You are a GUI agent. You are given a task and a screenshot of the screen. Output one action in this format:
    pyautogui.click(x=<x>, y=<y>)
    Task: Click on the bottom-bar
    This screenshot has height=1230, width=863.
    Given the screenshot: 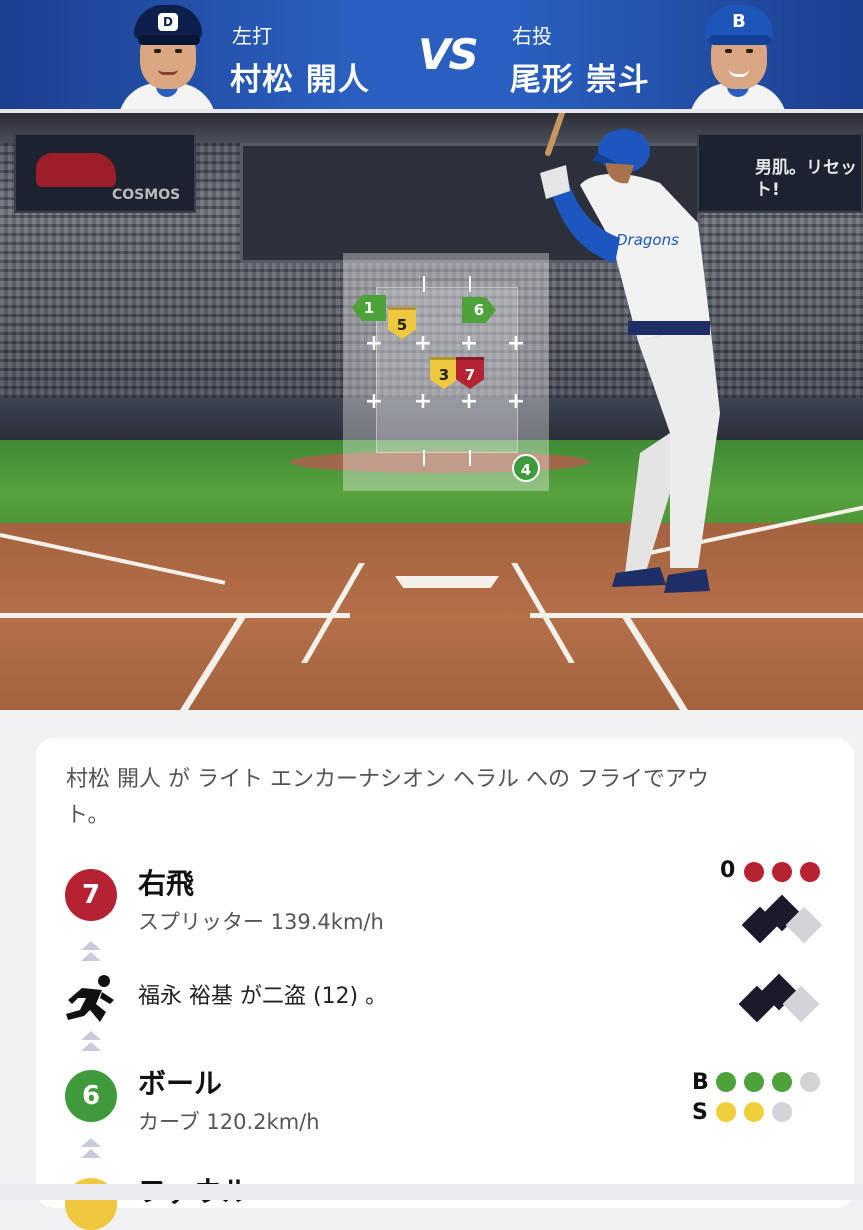 What is the action you would take?
    pyautogui.click(x=431, y=1192)
    